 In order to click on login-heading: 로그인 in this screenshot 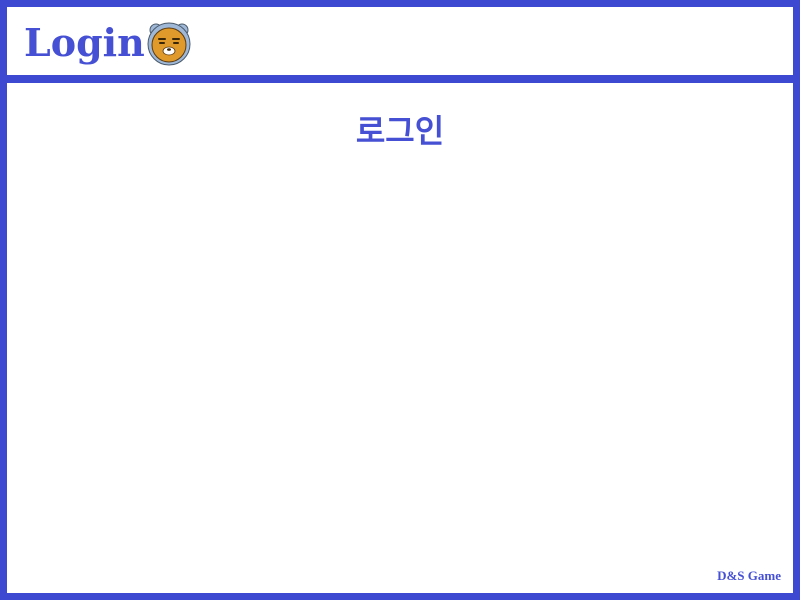, I will do `click(400, 131)`.